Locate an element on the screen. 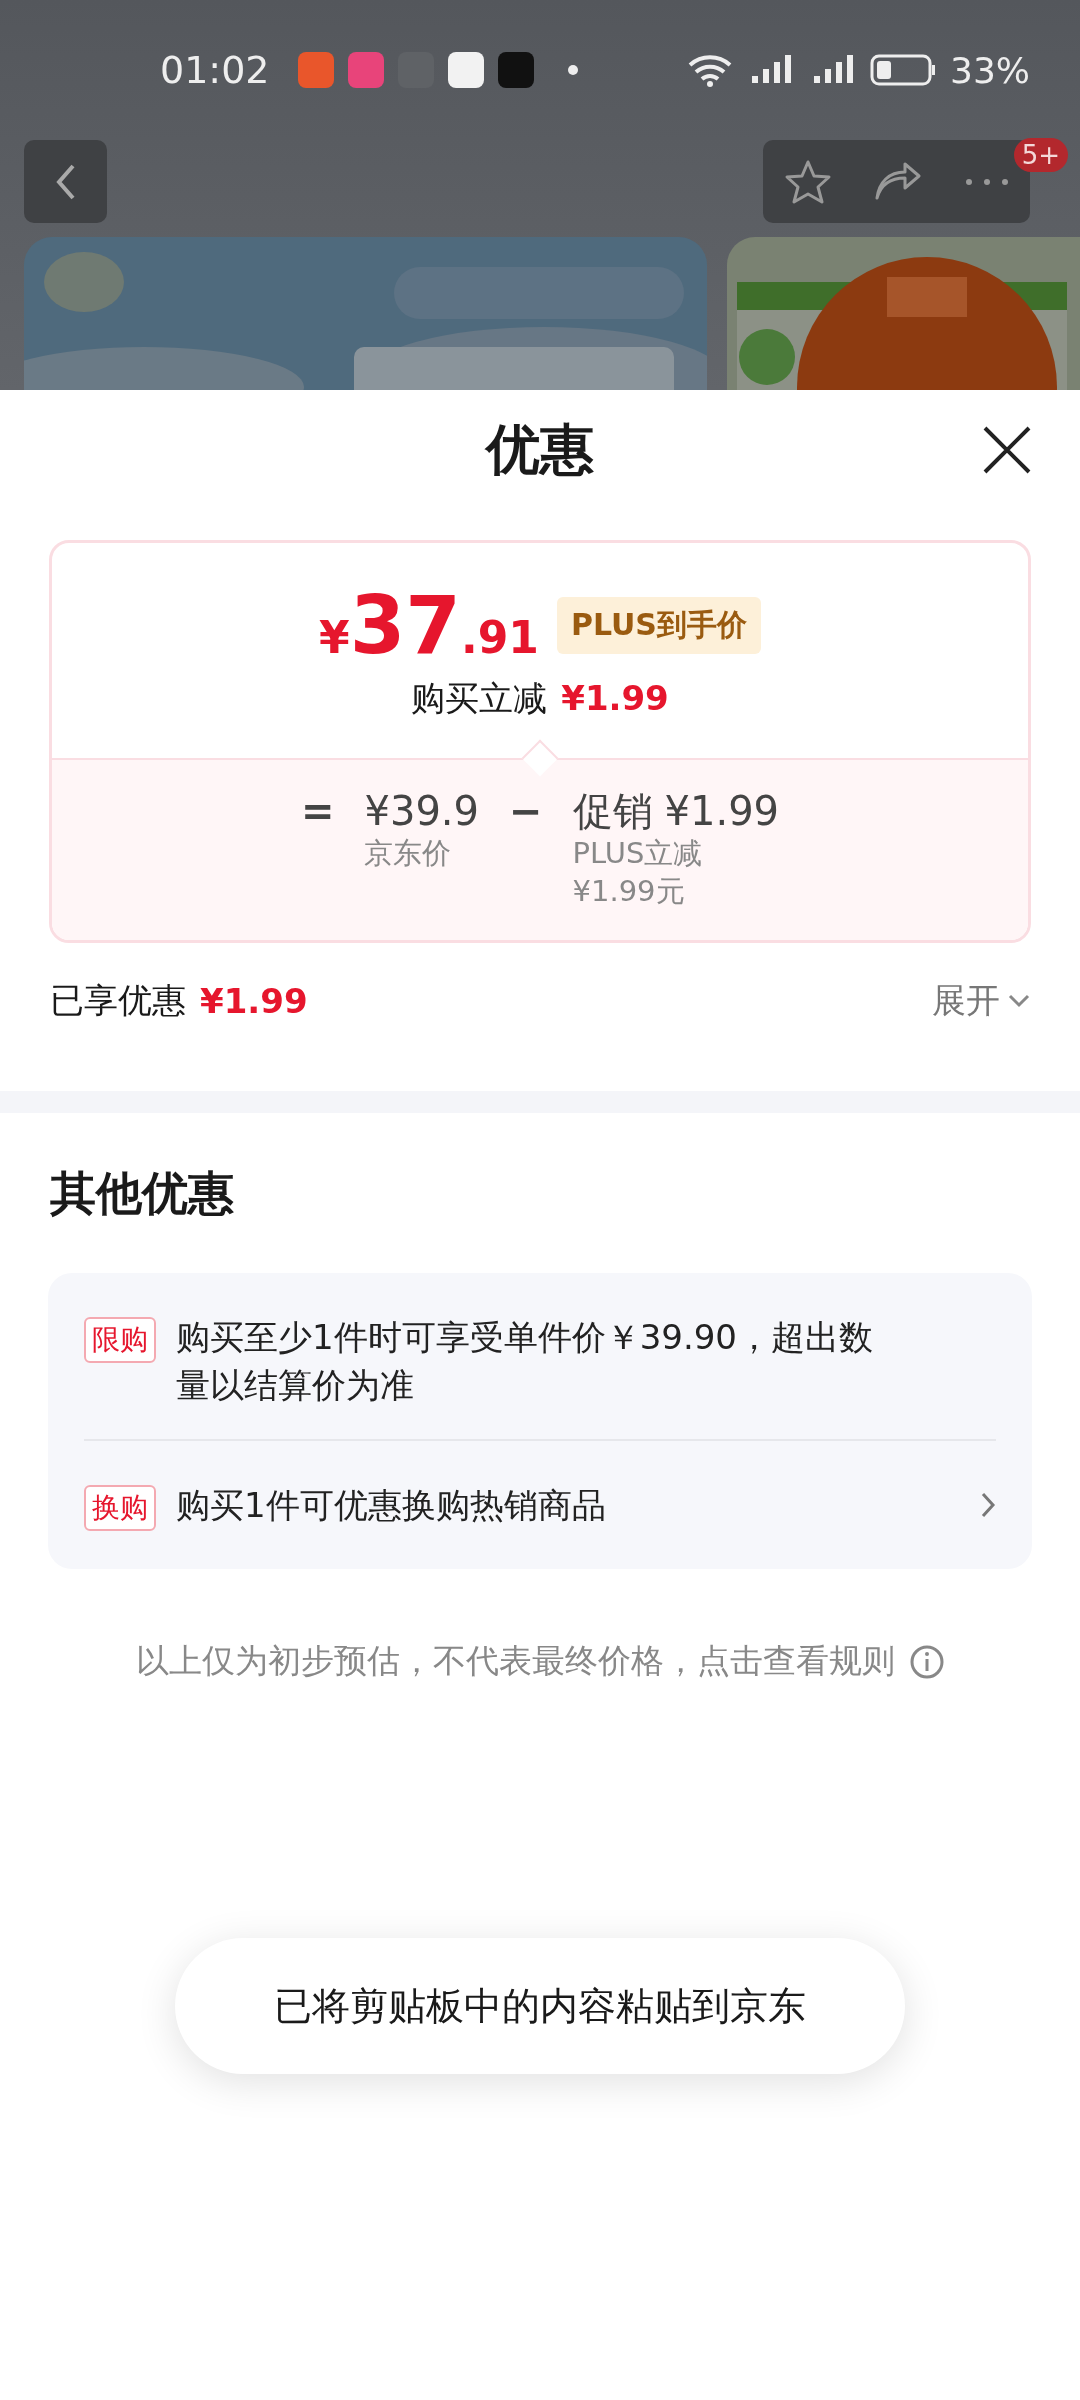  sheet-title: 优惠 is located at coordinates (540, 449).